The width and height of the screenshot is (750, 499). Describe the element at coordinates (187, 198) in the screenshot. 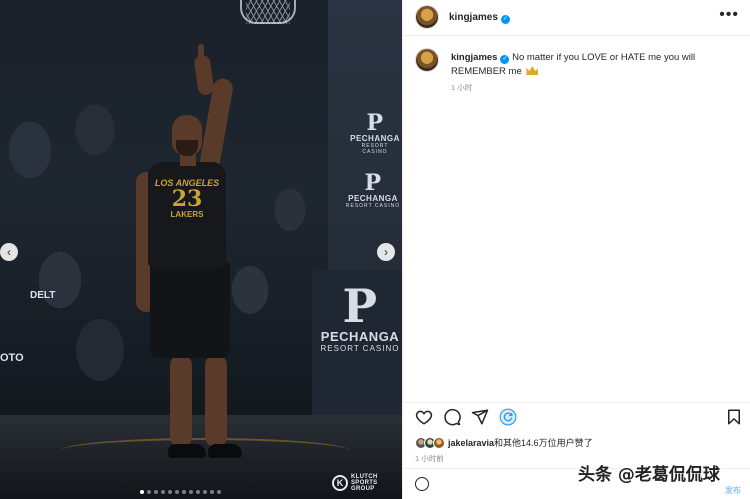

I see `jersey-text: LOS ANGELES 23 LAKERS` at that location.